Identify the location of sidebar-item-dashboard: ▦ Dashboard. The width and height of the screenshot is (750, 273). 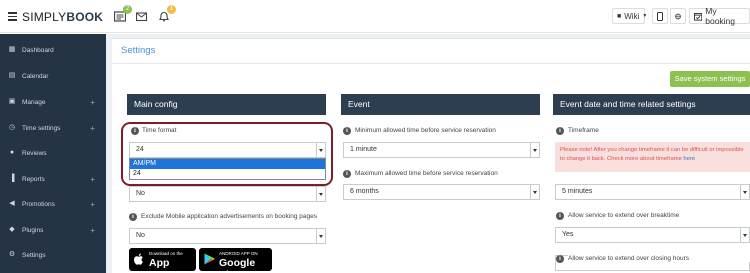
(53, 50).